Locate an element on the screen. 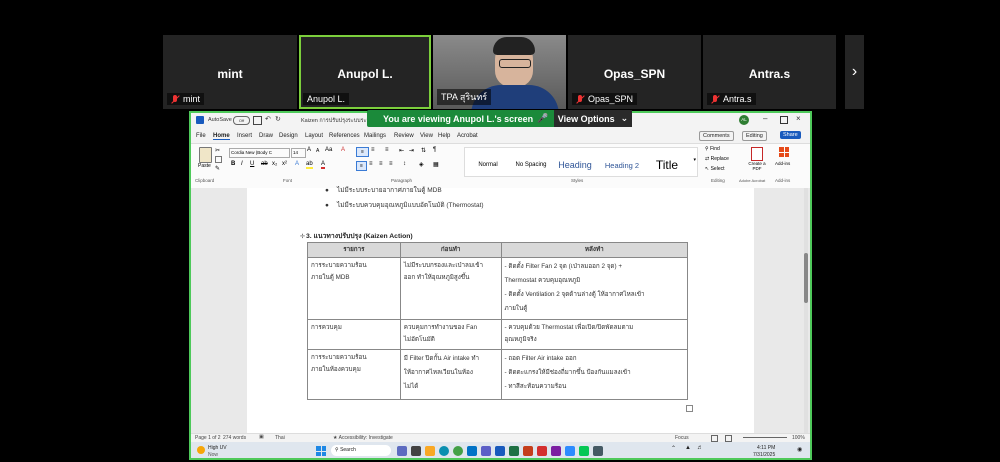  close-button: × is located at coordinates (798, 118).